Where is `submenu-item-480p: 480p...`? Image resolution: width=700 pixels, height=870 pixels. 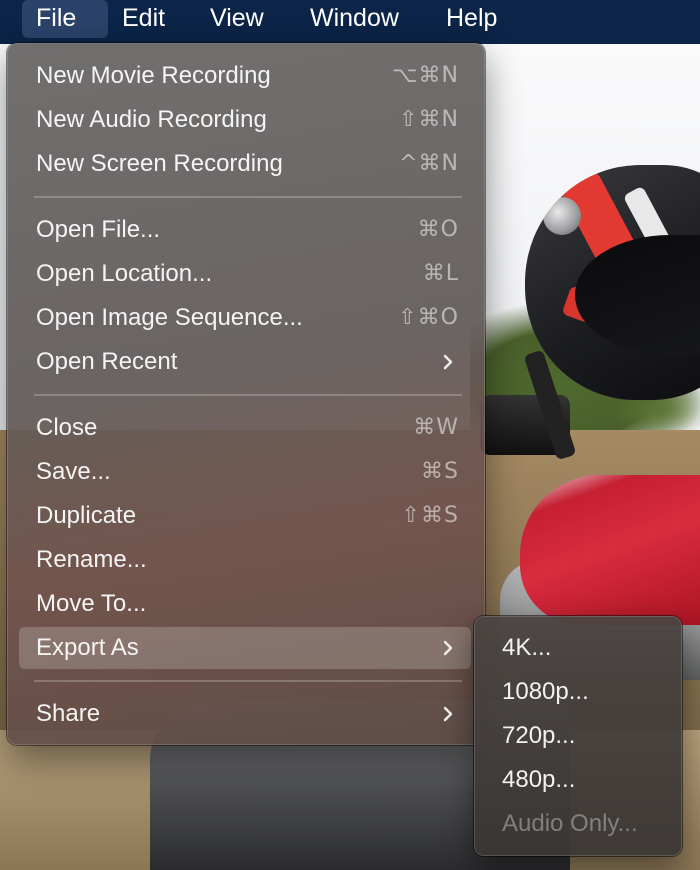
submenu-item-480p: 480p... is located at coordinates (578, 780).